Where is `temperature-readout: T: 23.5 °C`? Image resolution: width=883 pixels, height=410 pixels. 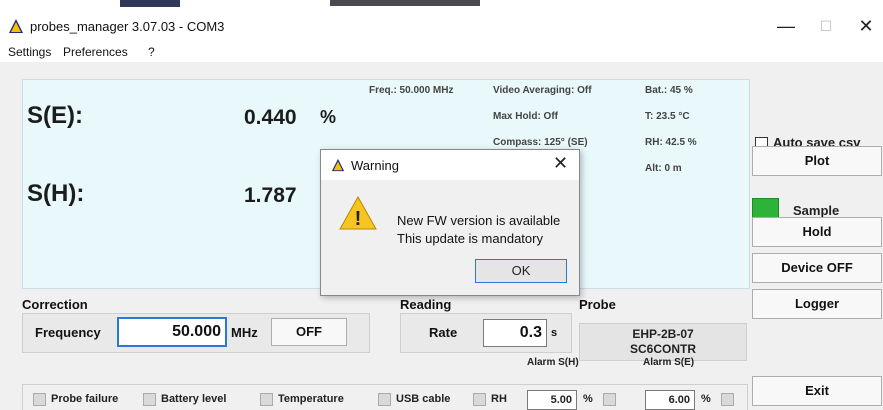 temperature-readout: T: 23.5 °C is located at coordinates (667, 116).